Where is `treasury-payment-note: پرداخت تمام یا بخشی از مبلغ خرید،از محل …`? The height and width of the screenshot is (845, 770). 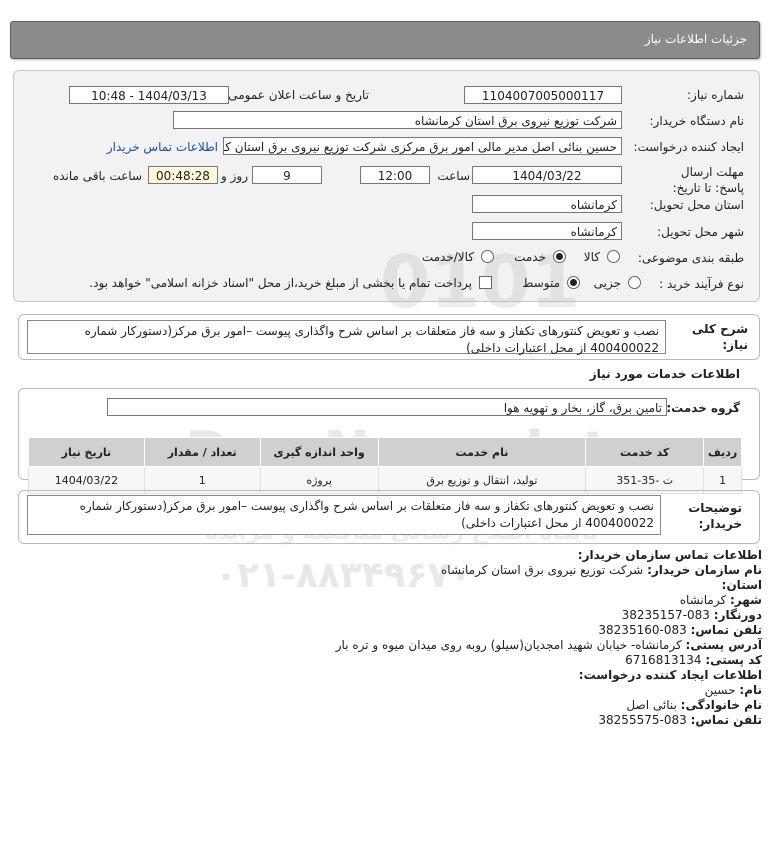 treasury-payment-note: پرداخت تمام یا بخشی از مبلغ خرید،از محل … is located at coordinates (280, 283).